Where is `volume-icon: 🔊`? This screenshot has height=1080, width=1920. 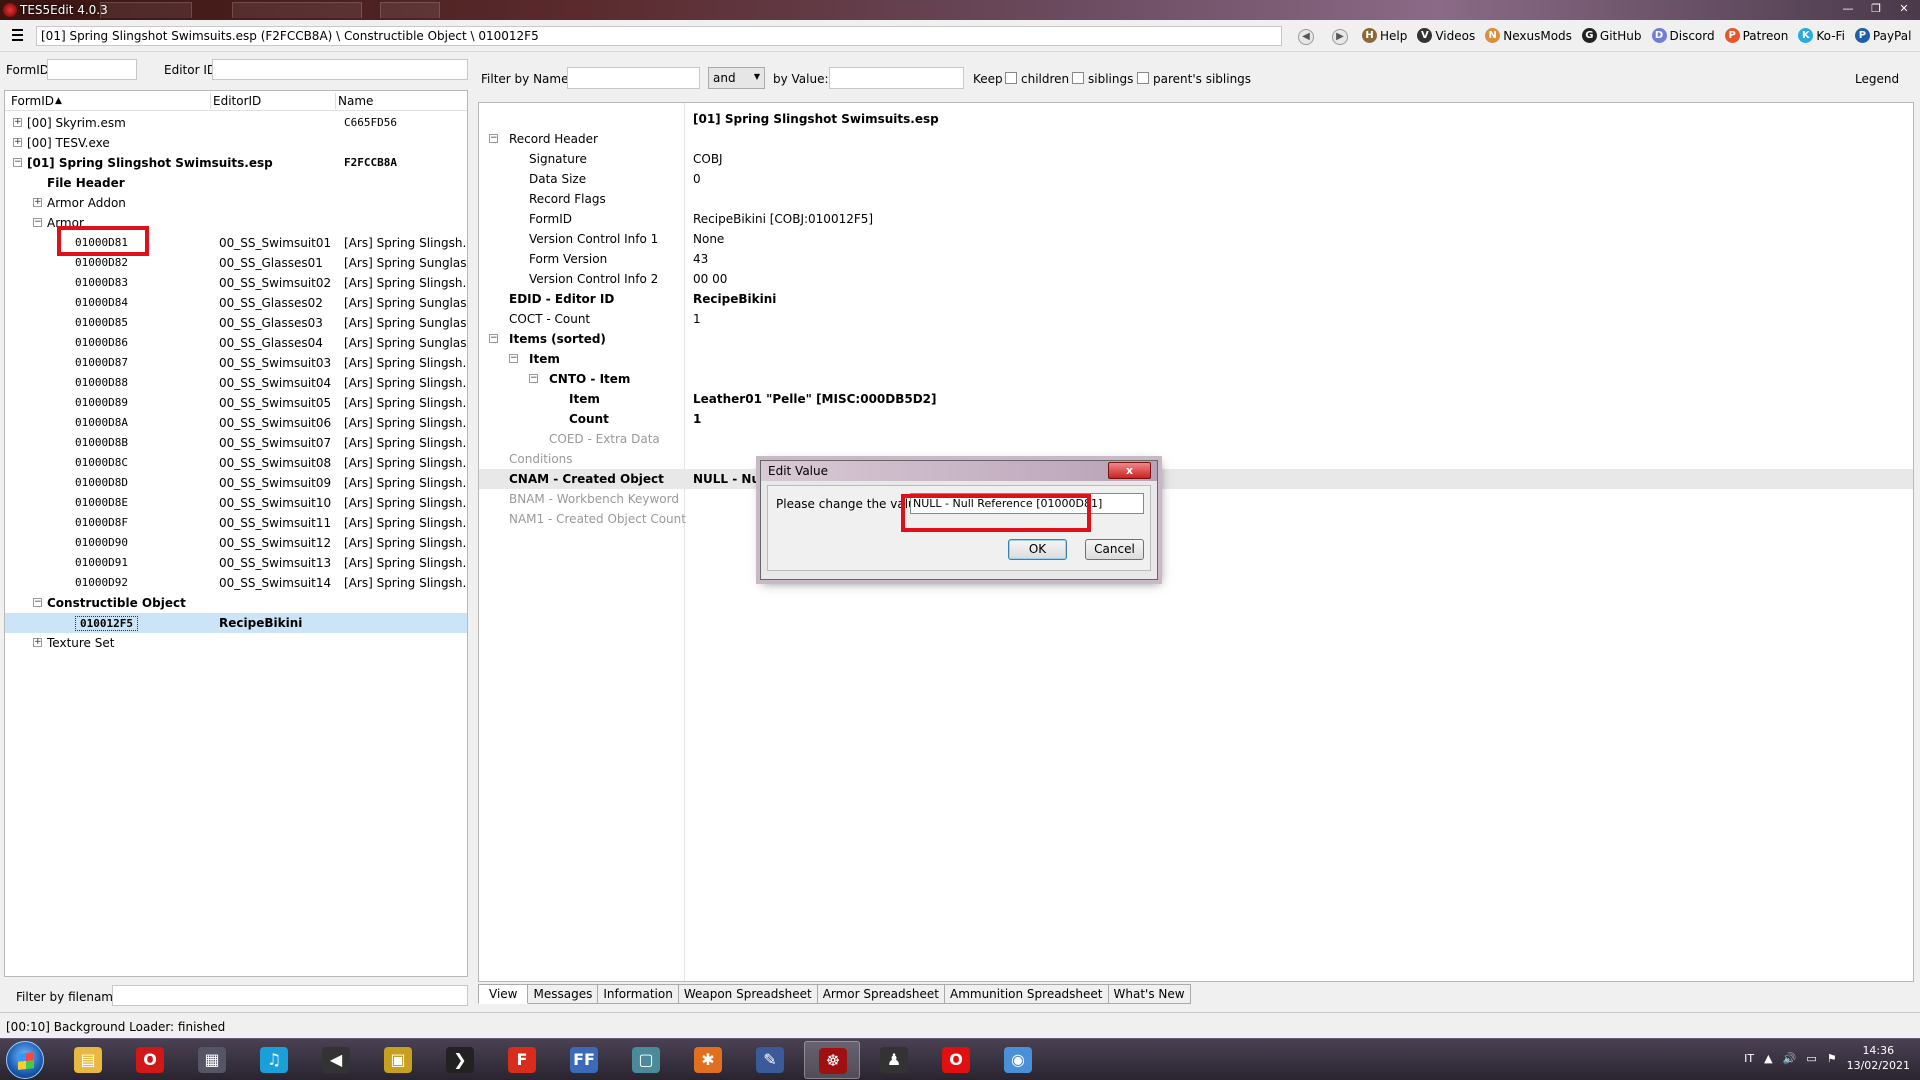
volume-icon: 🔊 is located at coordinates (1790, 1058).